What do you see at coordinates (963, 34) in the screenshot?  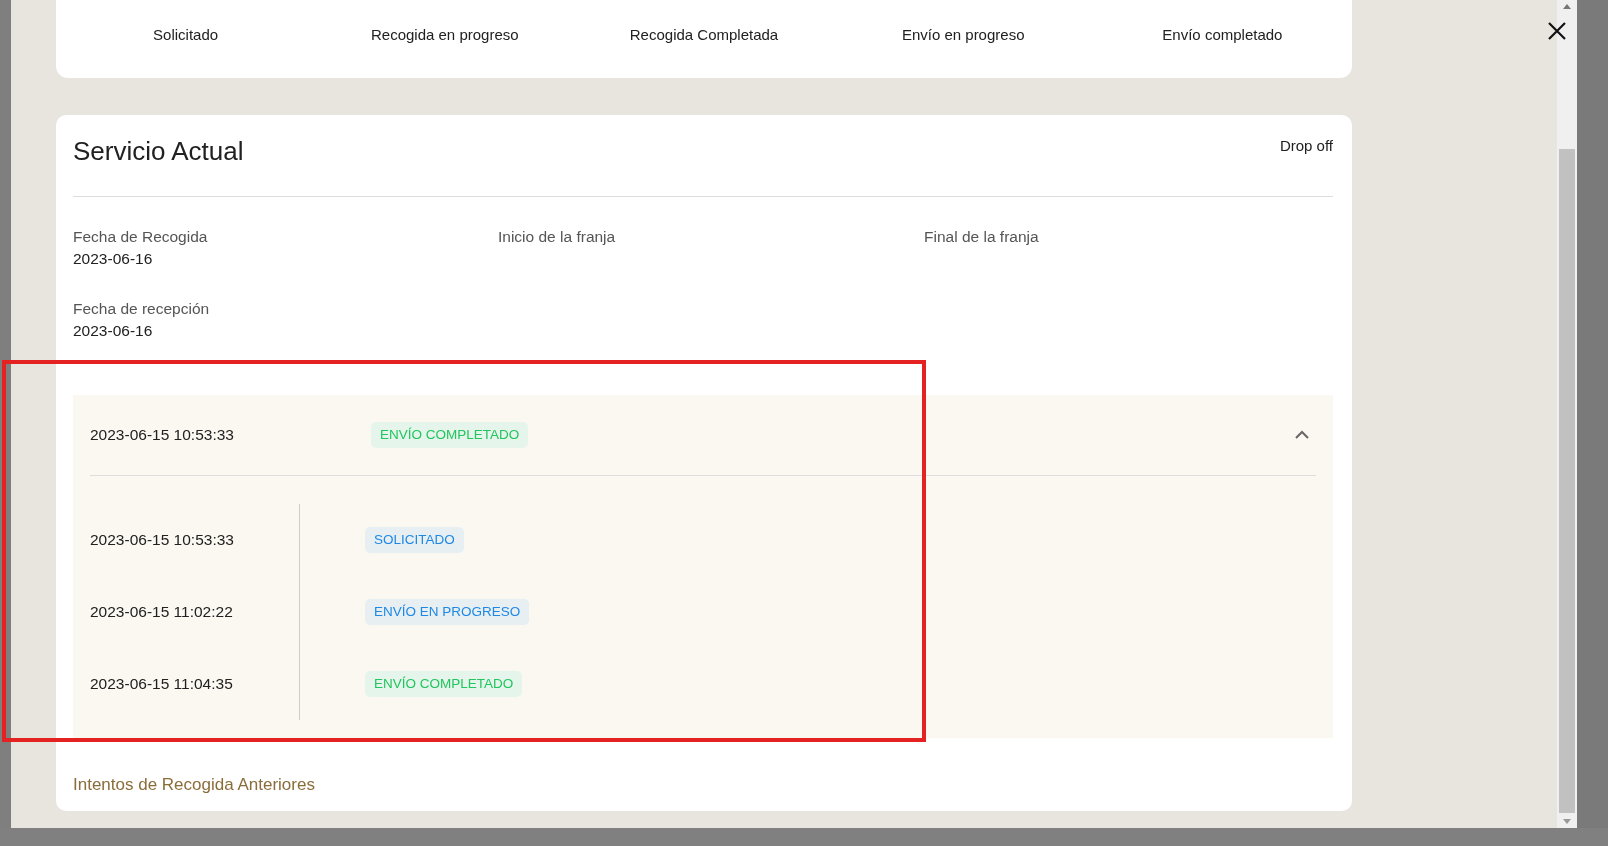 I see `step-label: Envío en progreso` at bounding box center [963, 34].